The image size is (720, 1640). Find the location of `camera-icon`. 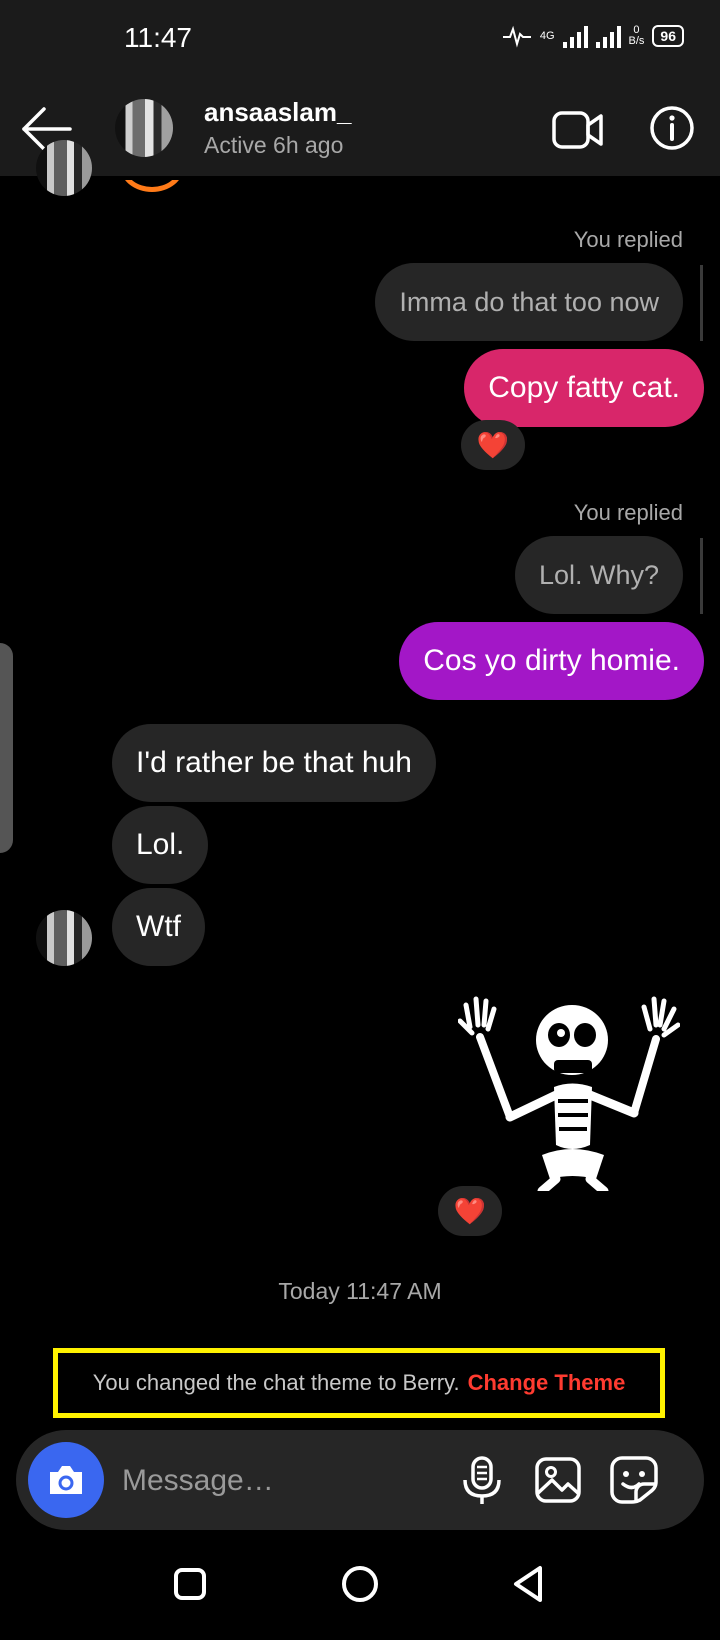

camera-icon is located at coordinates (66, 1480).